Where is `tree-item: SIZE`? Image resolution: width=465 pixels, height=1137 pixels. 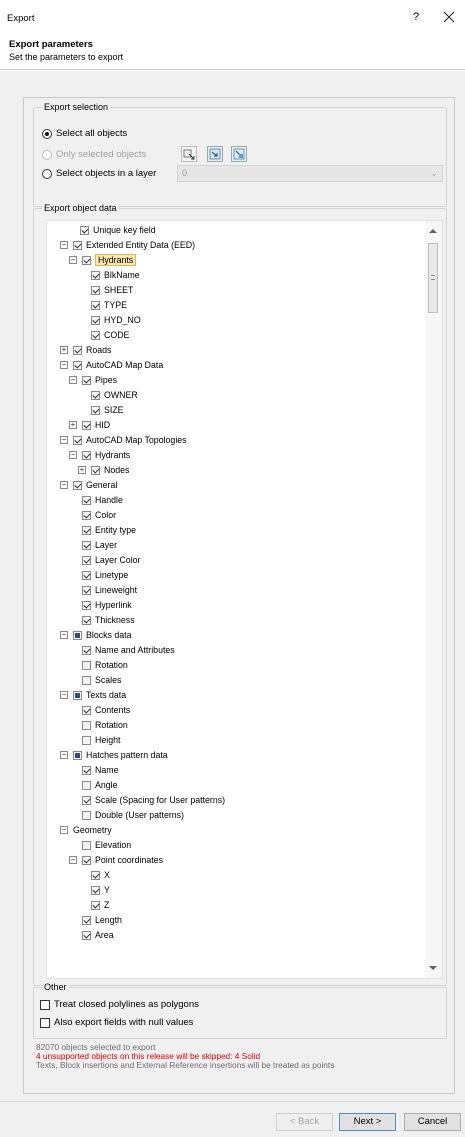 tree-item: SIZE is located at coordinates (101, 410).